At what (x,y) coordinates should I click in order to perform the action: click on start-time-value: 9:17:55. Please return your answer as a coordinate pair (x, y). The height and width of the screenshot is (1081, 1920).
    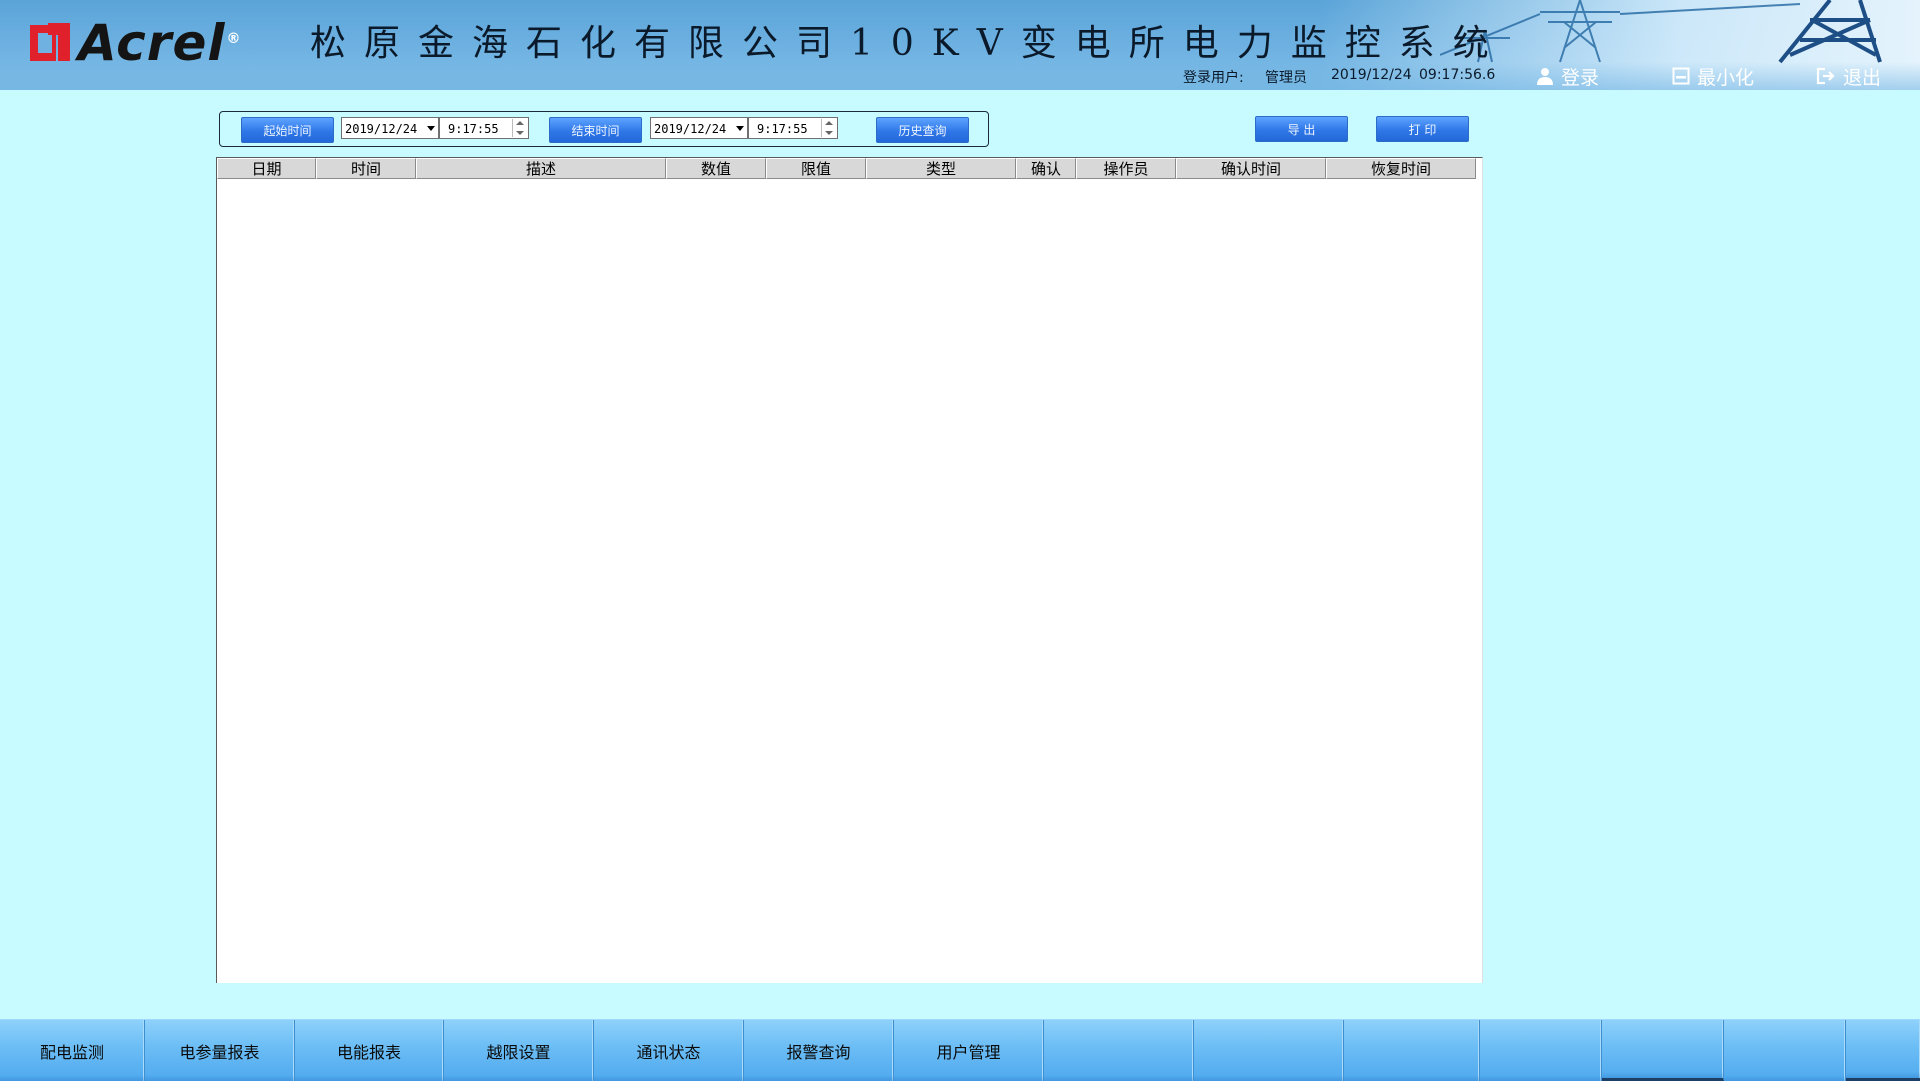
    Looking at the image, I should click on (473, 129).